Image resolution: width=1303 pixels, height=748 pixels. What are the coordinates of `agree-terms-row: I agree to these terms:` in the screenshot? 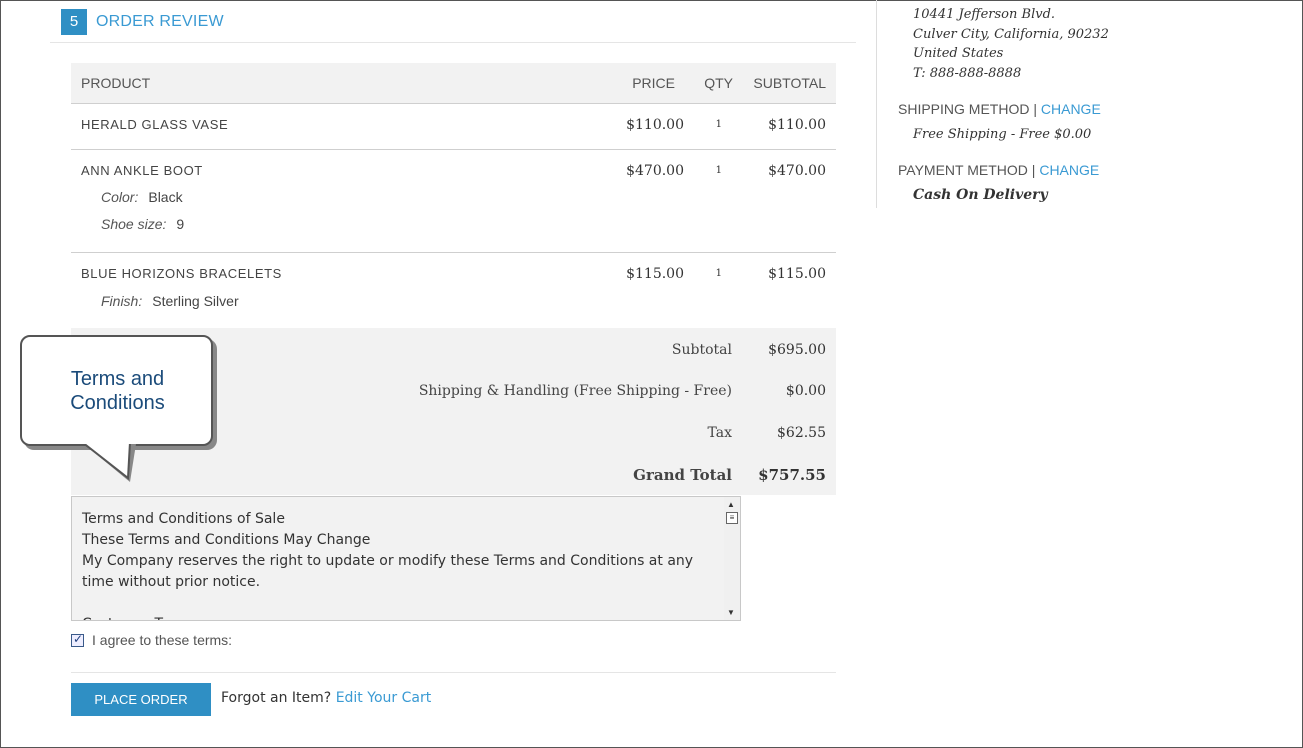 It's located at (151, 640).